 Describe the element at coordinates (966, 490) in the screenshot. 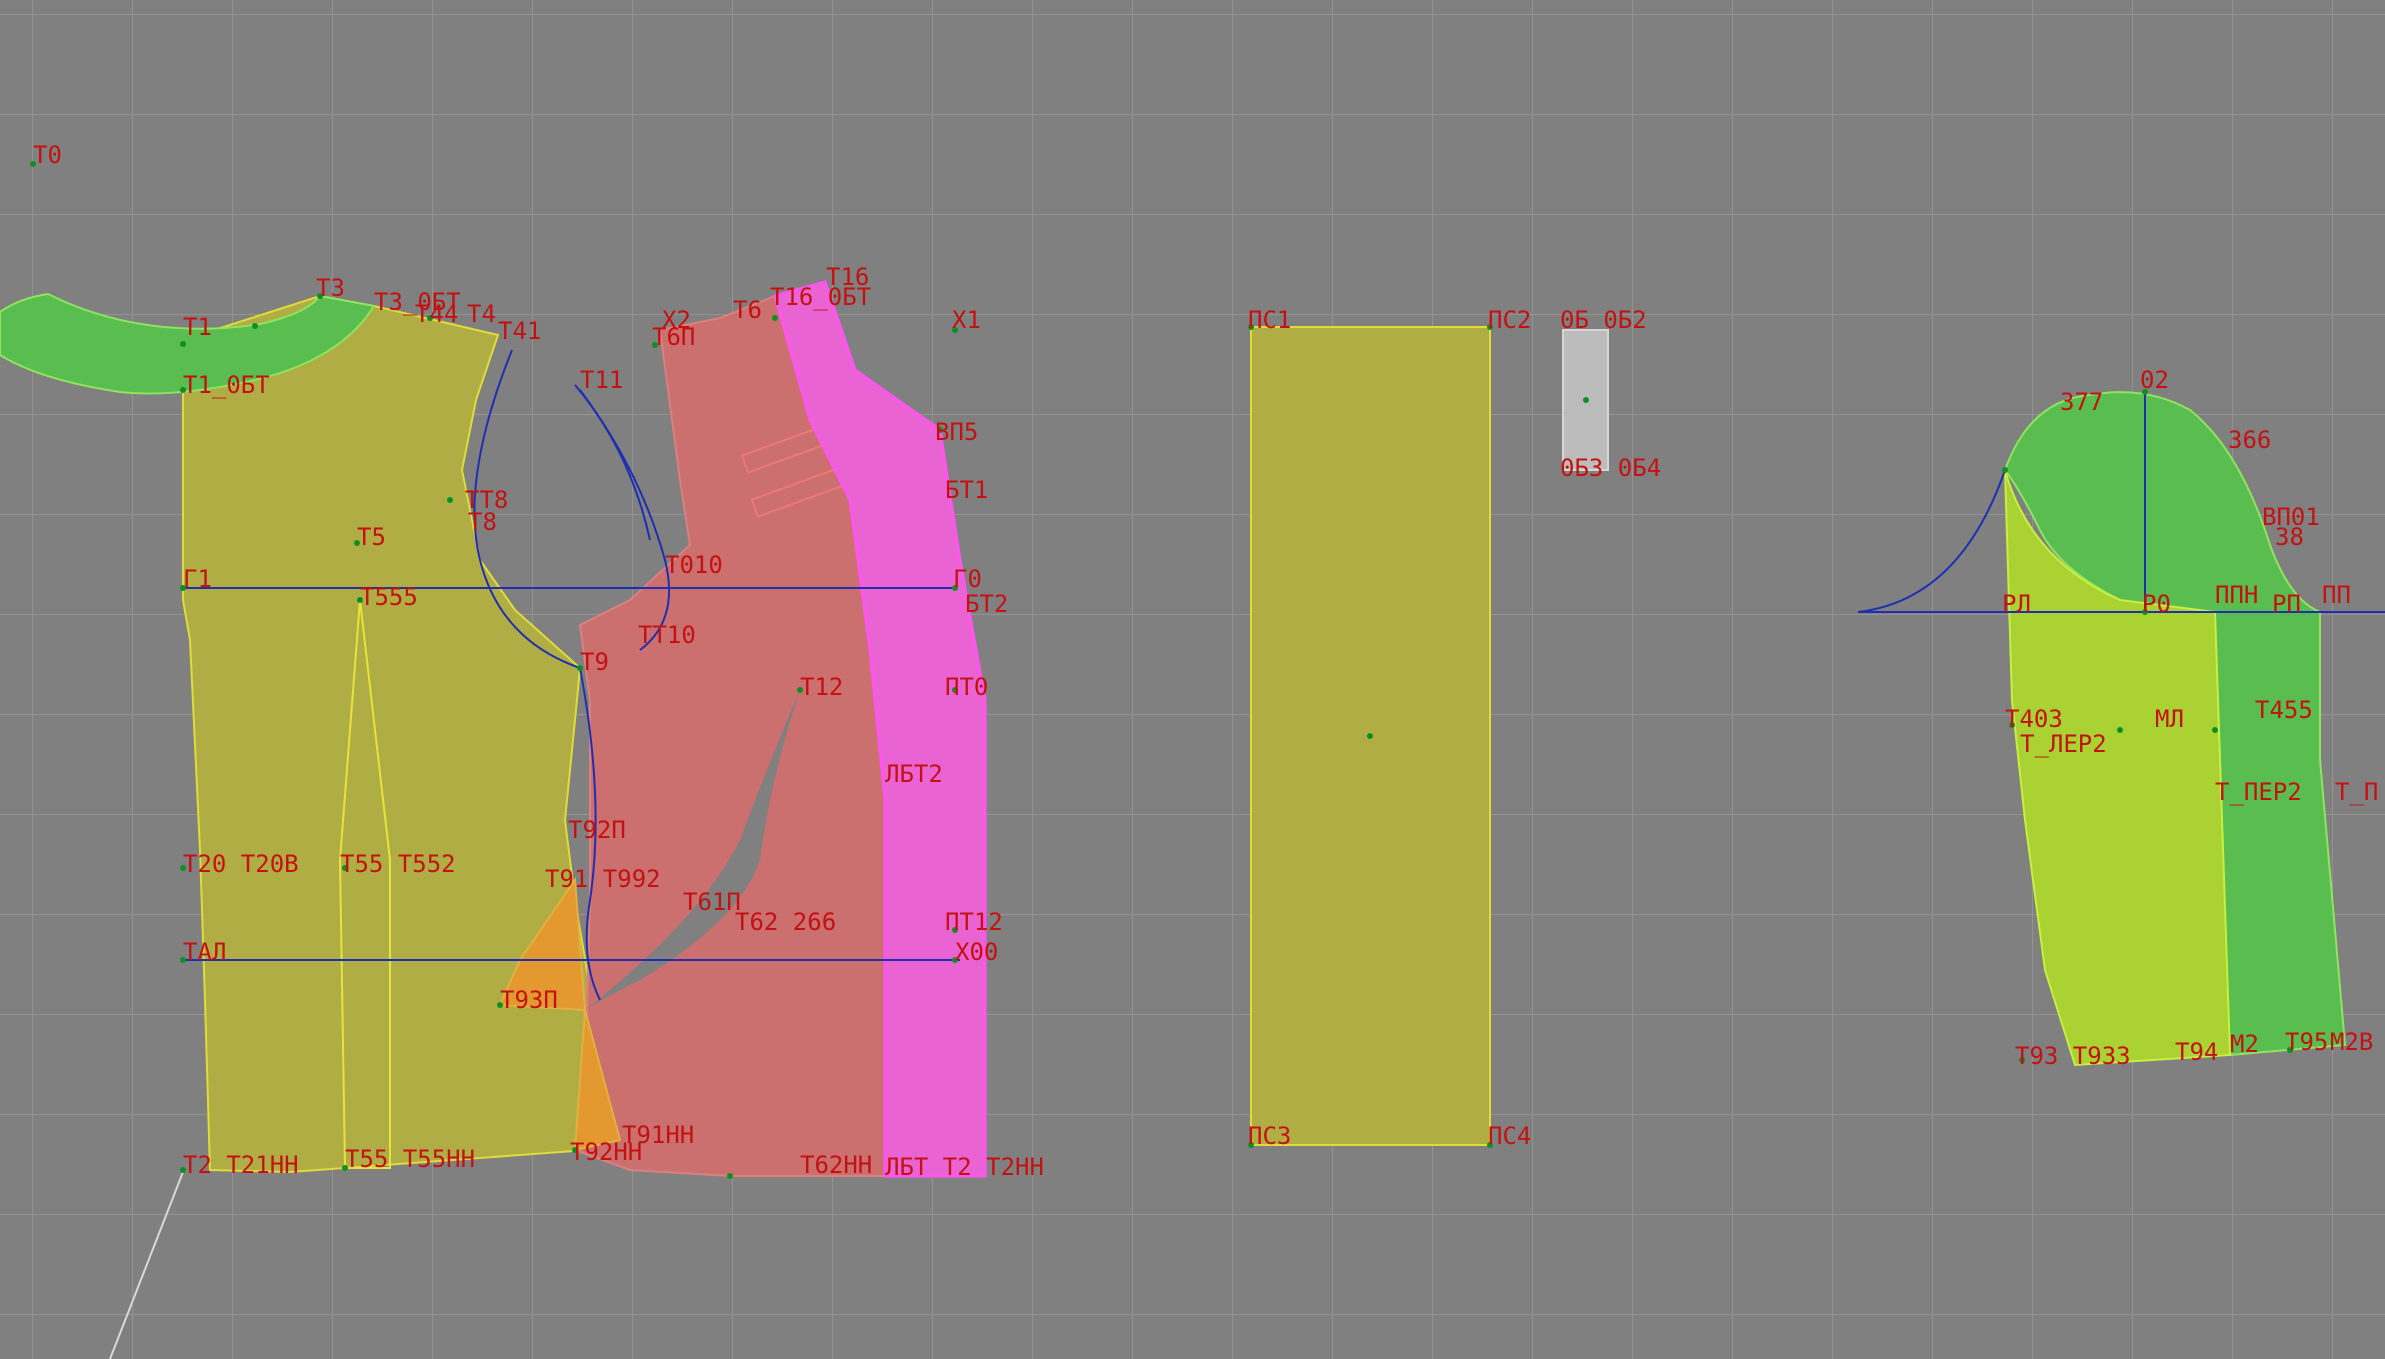

I see `label-bt1: БT1` at that location.